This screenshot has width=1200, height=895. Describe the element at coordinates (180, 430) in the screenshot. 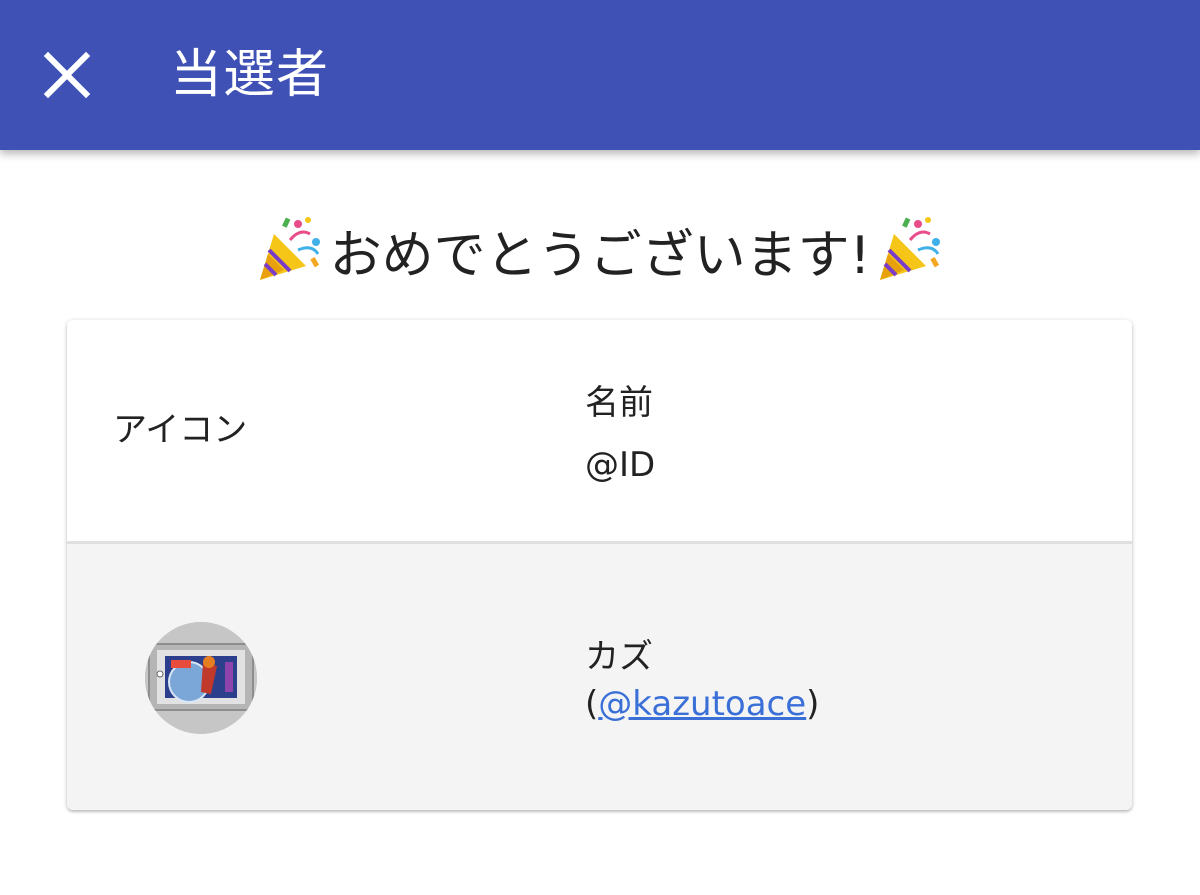

I see `column-header-icon: アイコン` at that location.